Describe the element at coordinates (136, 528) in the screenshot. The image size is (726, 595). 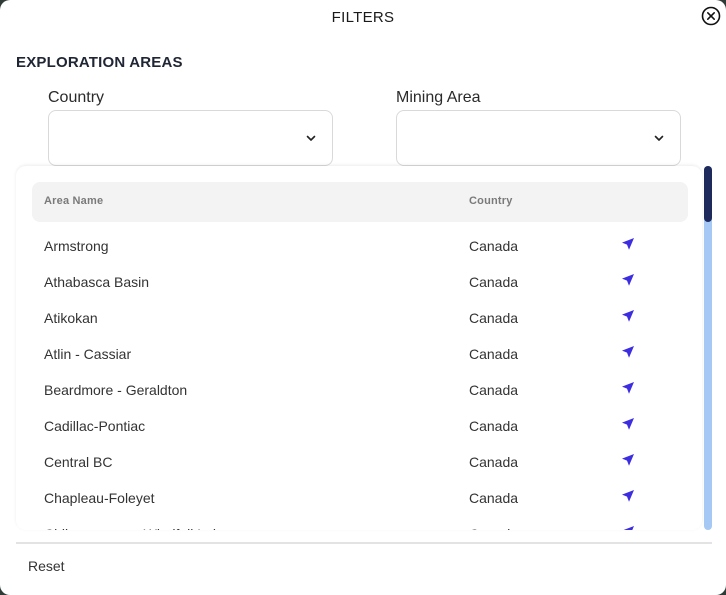
I see `area-name-cell: Chibougamau - Windfall Lake` at that location.